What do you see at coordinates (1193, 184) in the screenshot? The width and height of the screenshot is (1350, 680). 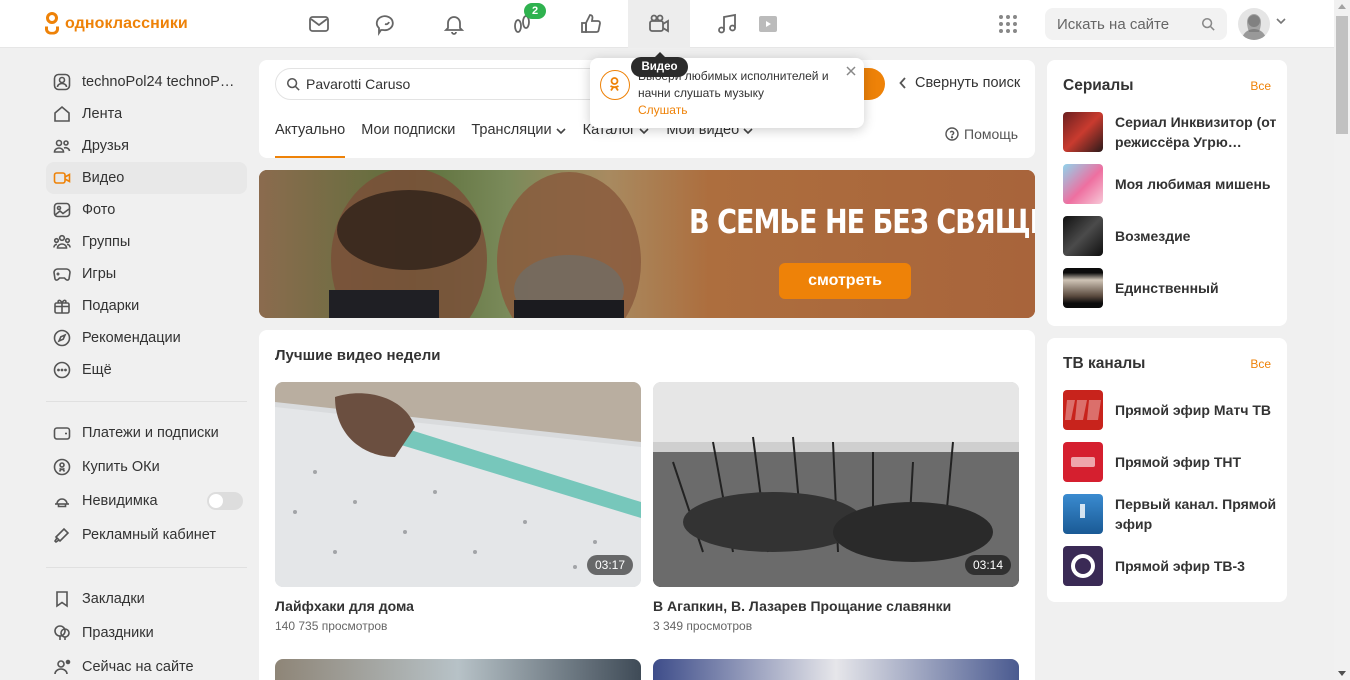 I see `series-label: Моя любимая мишень` at bounding box center [1193, 184].